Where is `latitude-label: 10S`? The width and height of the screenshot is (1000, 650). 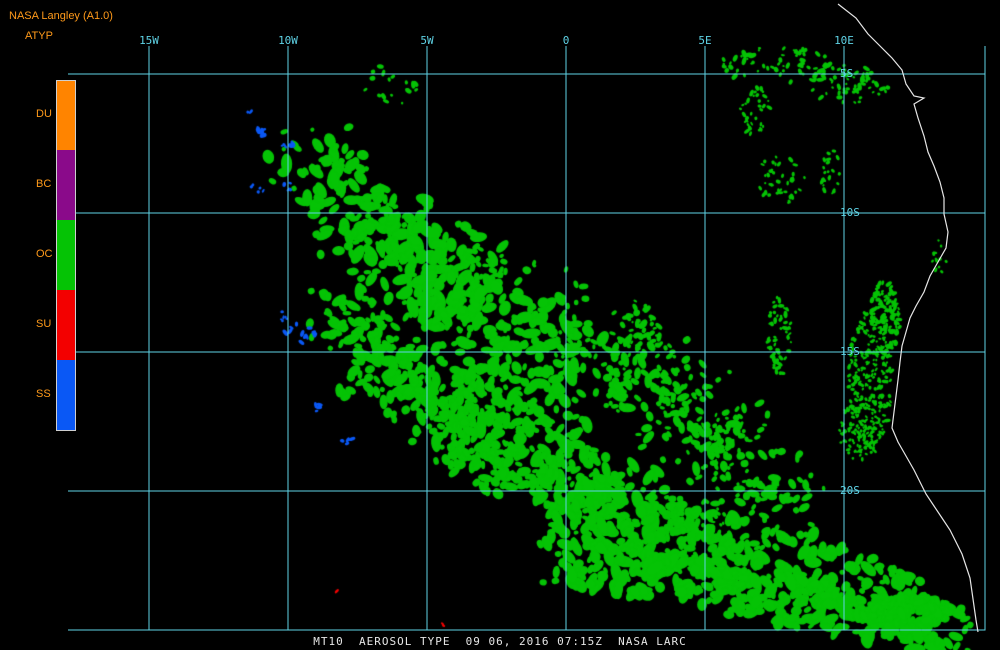 latitude-label: 10S is located at coordinates (850, 212).